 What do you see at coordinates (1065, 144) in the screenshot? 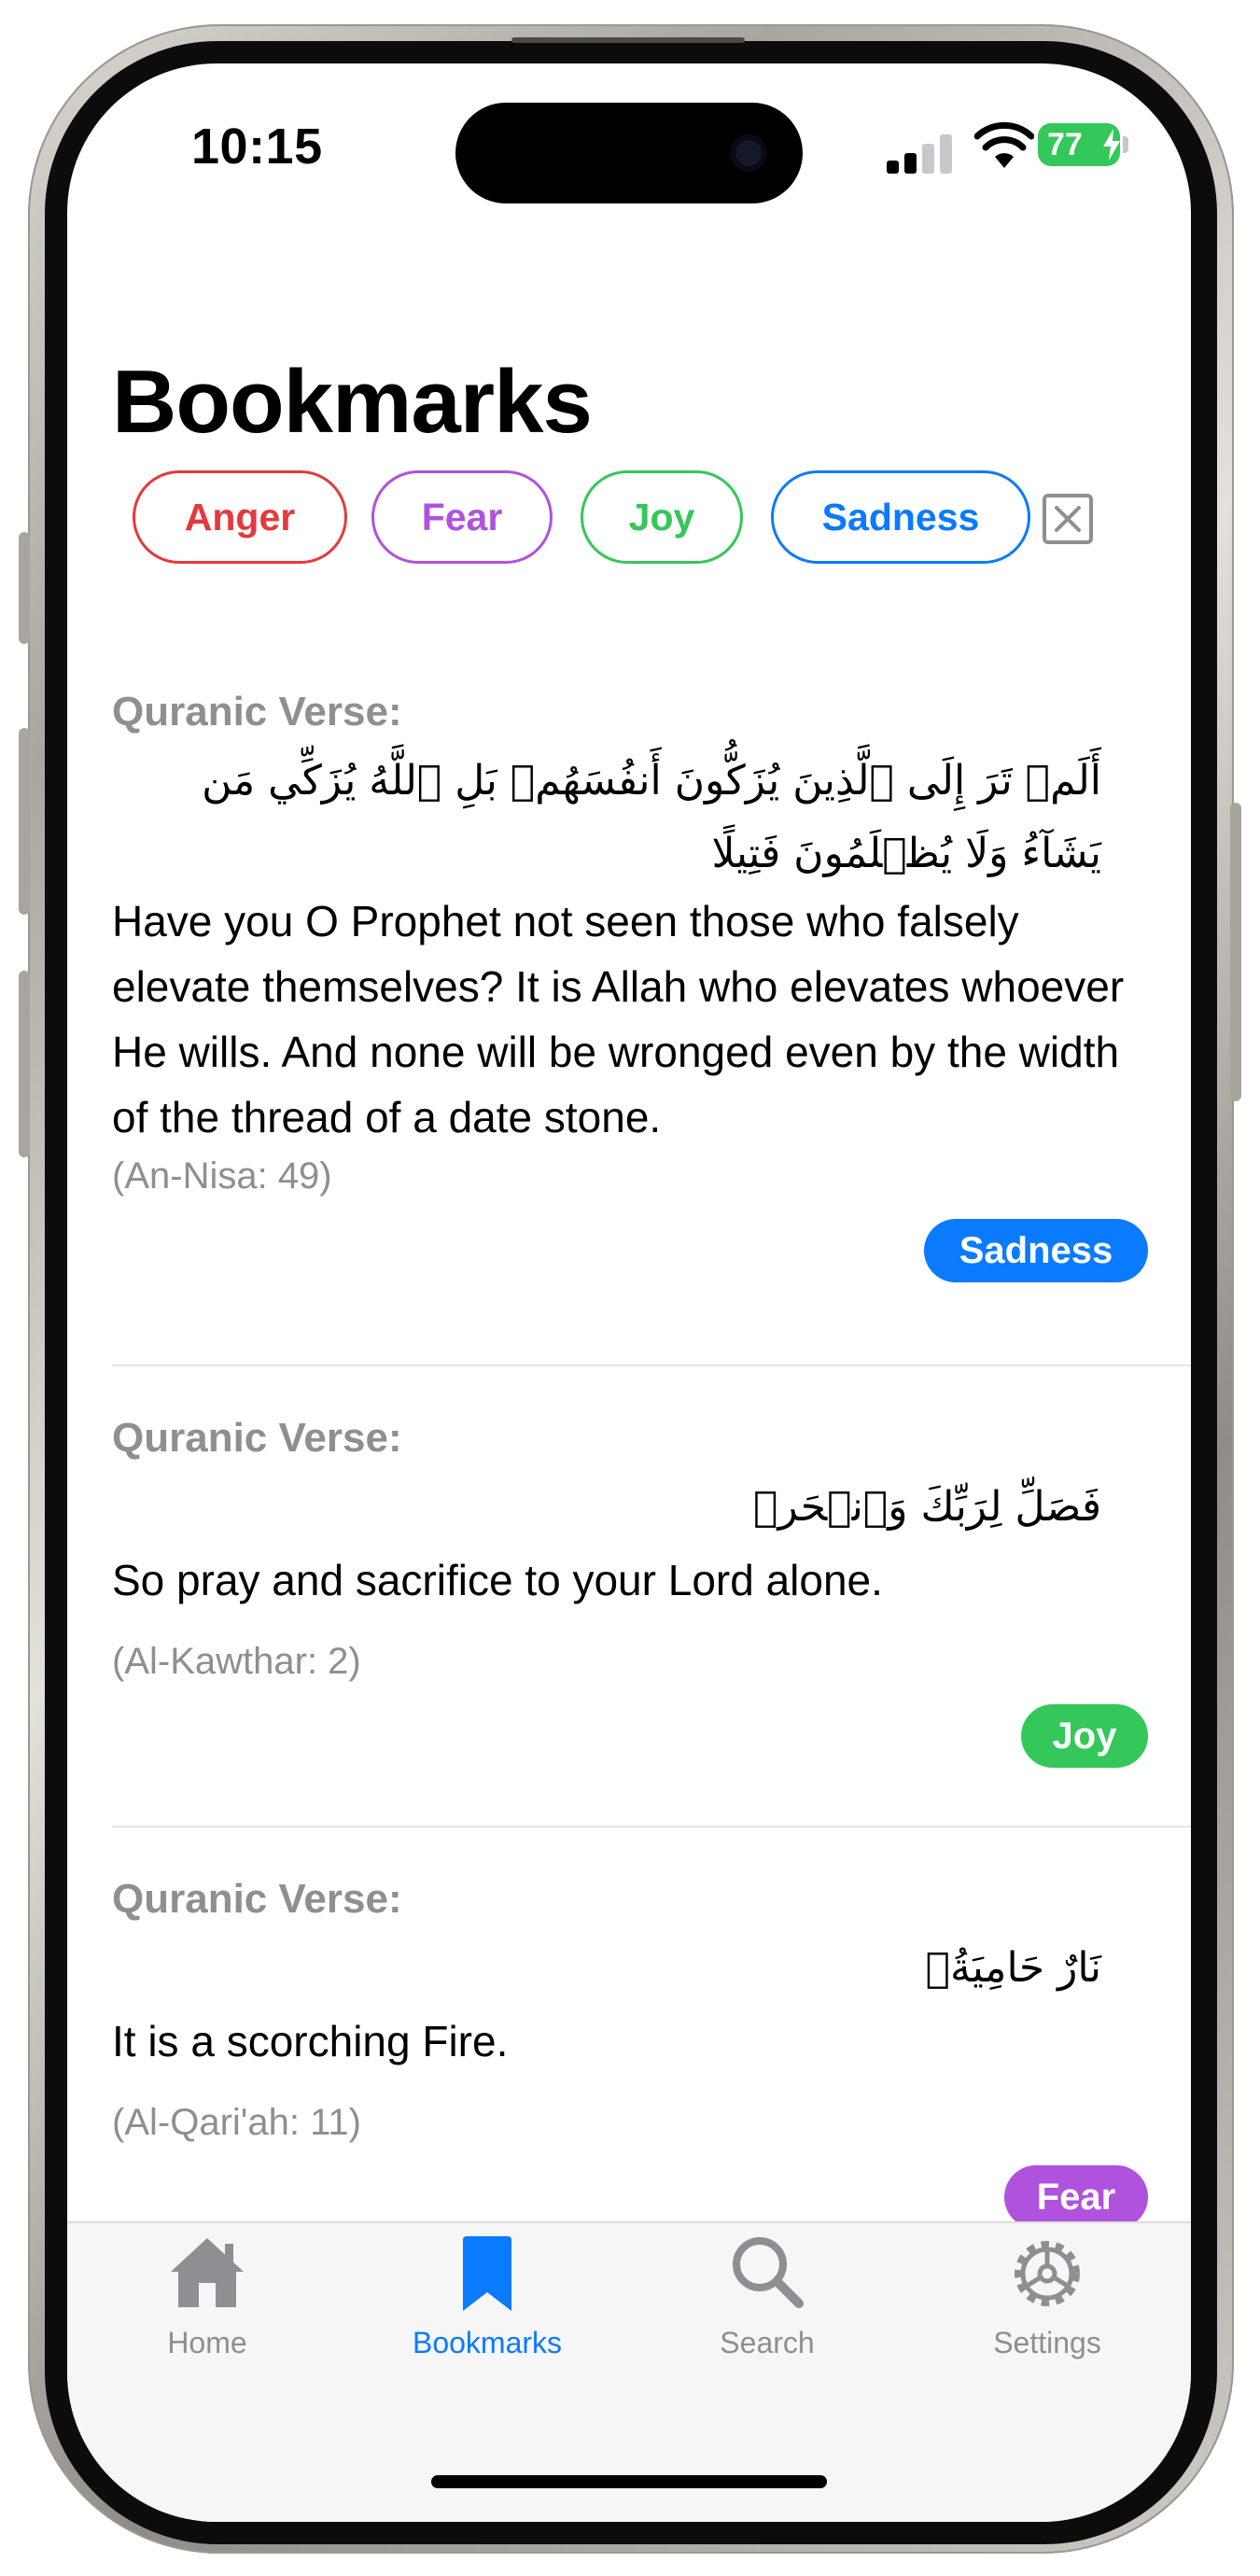
I see `battery-level: 77` at bounding box center [1065, 144].